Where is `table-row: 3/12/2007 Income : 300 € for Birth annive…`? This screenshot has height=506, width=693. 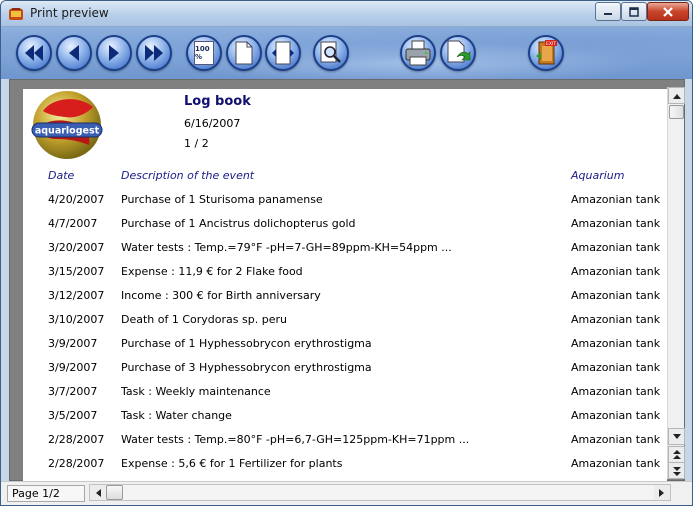
table-row: 3/12/2007 Income : 300 € for Birth annive… is located at coordinates (345, 301).